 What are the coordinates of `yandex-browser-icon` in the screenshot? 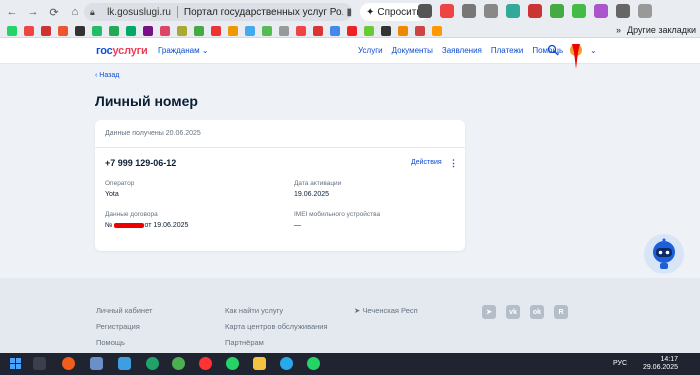 It's located at (205, 363).